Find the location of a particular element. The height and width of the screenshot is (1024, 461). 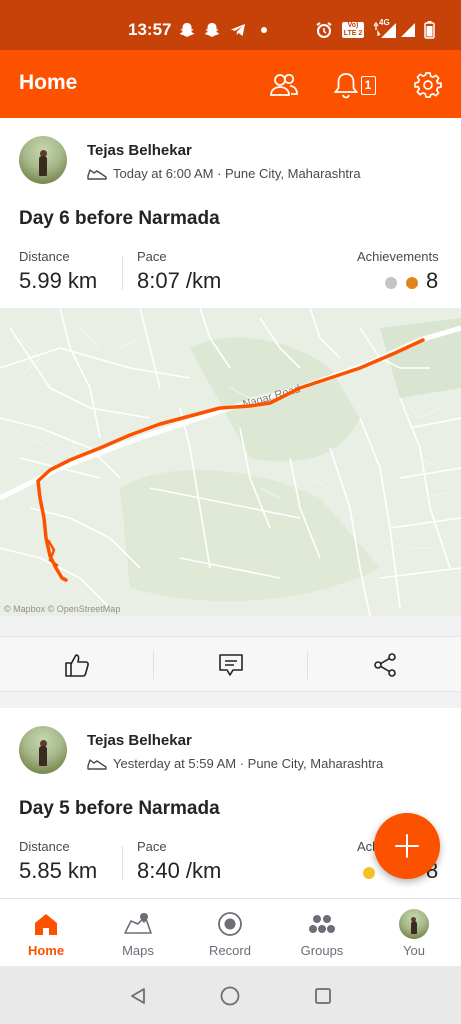

share-button is located at coordinates (384, 665).